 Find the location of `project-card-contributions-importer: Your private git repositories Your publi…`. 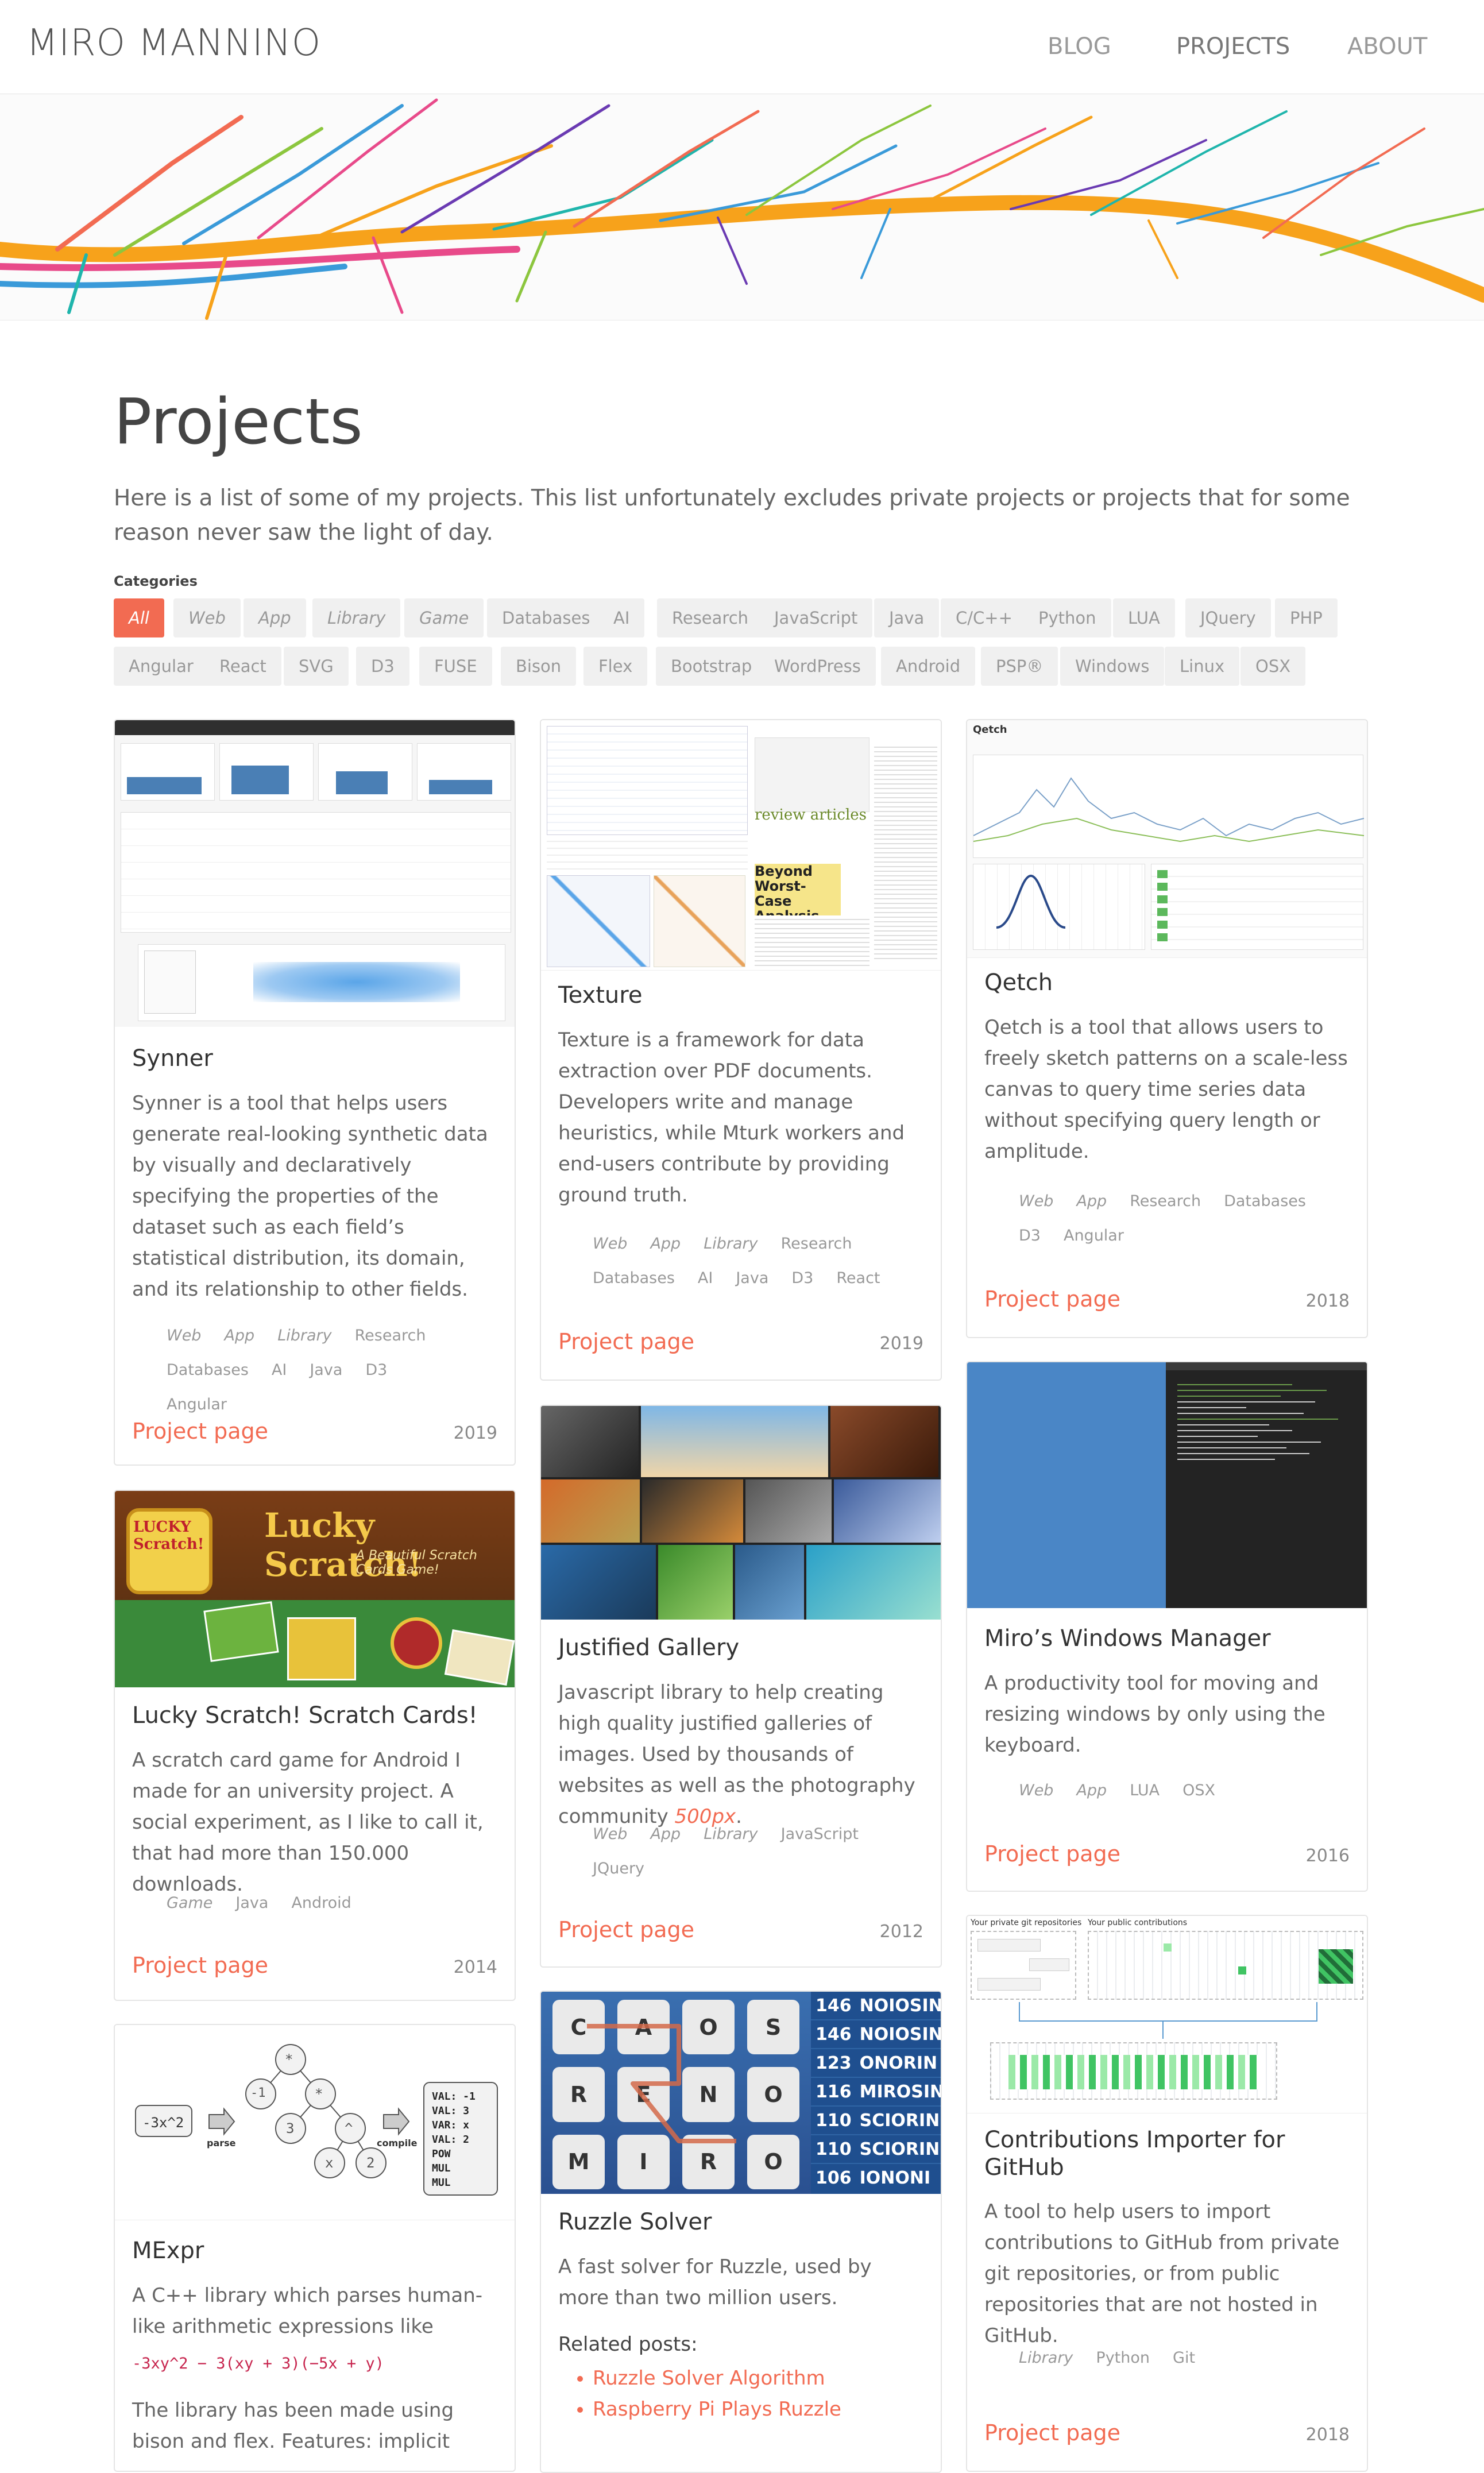

project-card-contributions-importer: Your private git repositories Your publi… is located at coordinates (1167, 2193).